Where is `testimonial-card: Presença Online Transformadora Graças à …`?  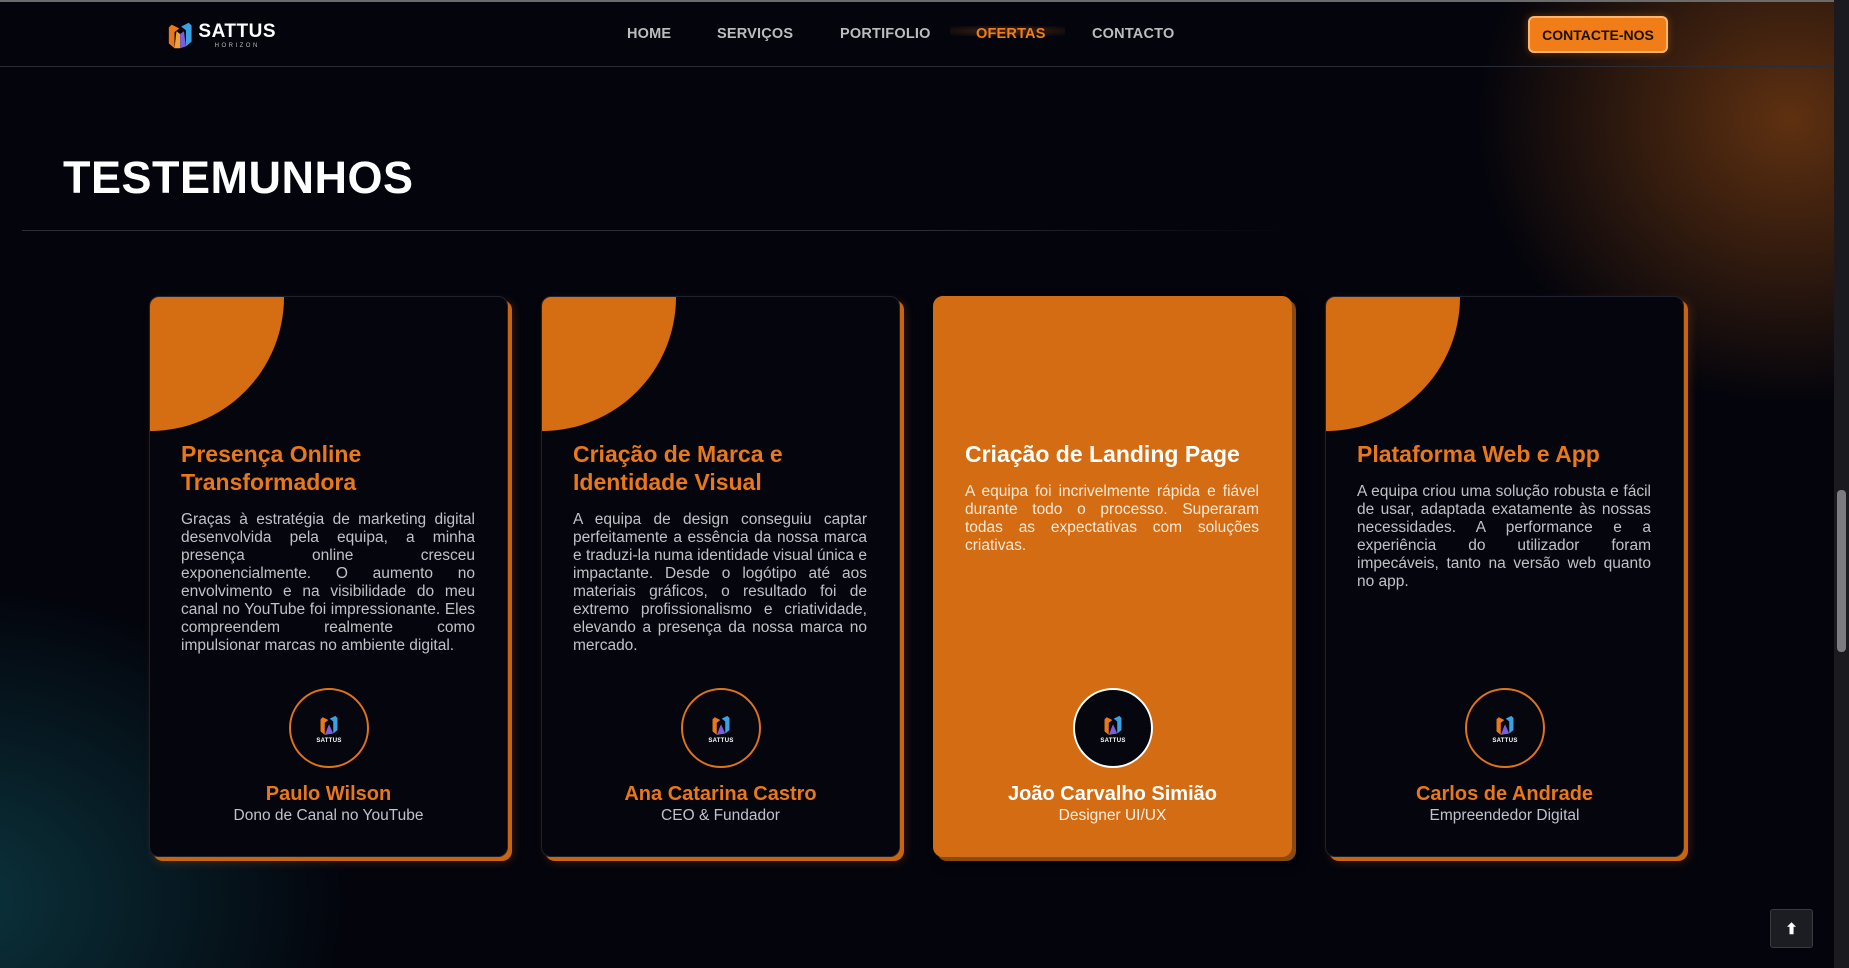
testimonial-card: Presença Online Transformadora Graças à … is located at coordinates (328, 576).